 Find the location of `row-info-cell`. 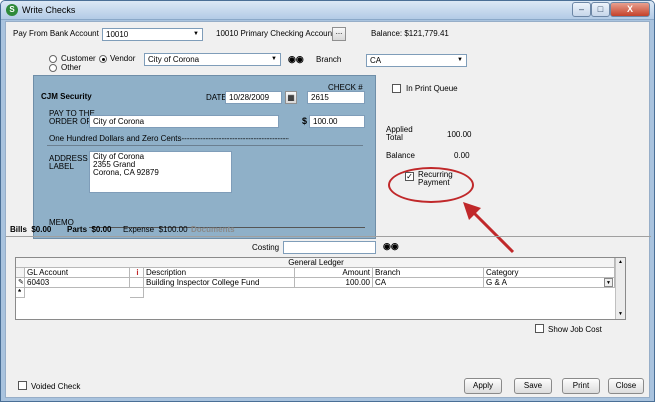

row-info-cell is located at coordinates (137, 283).